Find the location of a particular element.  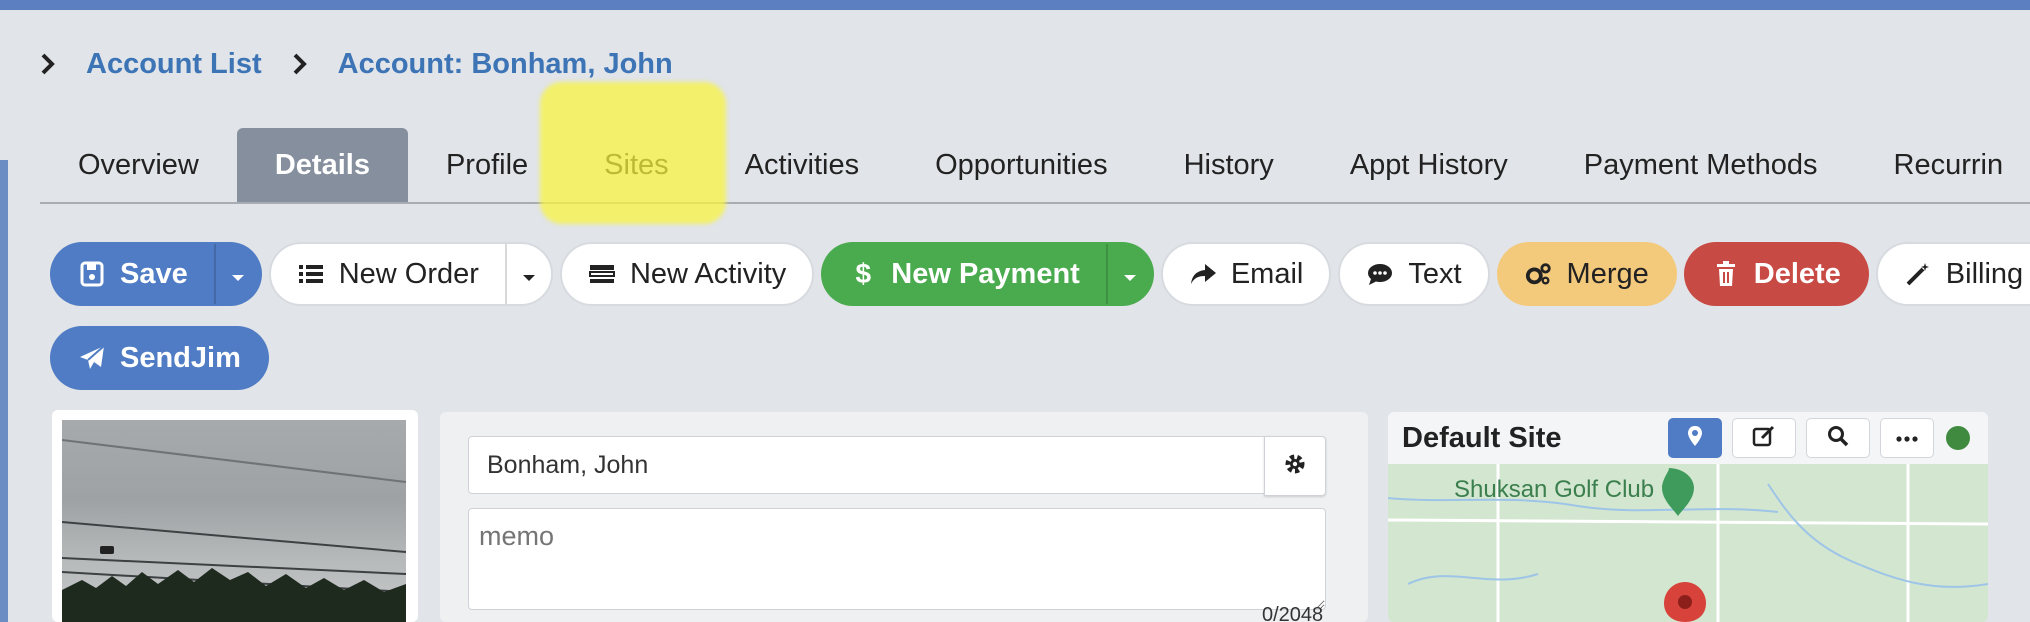

sendjim-content: SendJim is located at coordinates (159, 358).